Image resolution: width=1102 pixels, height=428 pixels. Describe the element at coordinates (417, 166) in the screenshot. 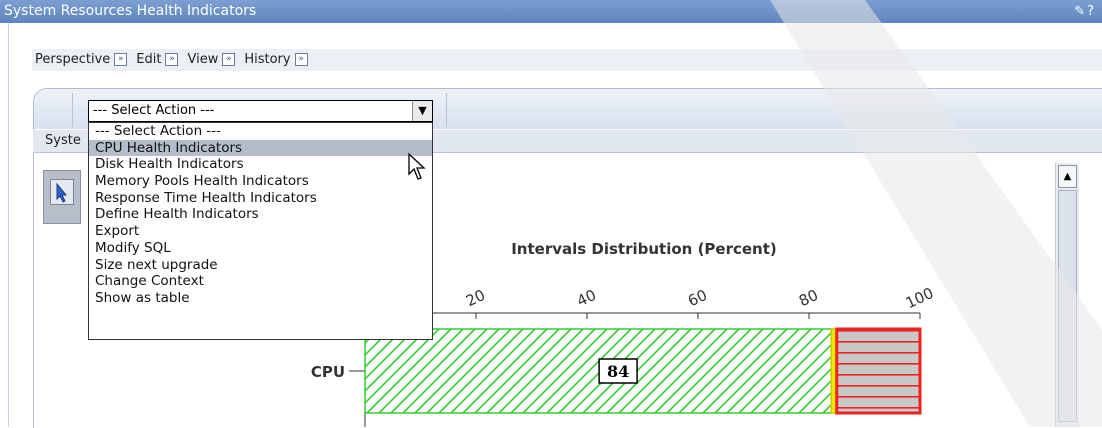

I see `mouse-cursor-icon` at that location.